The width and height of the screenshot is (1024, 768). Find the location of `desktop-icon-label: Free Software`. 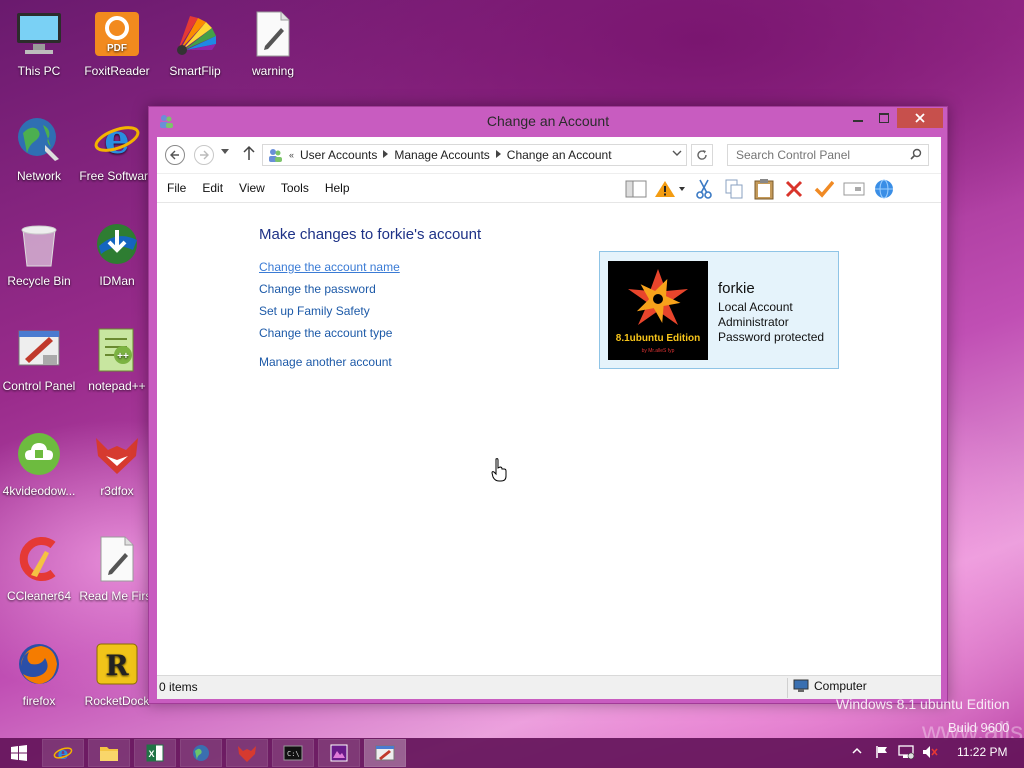

desktop-icon-label: Free Software is located at coordinates (117, 176).